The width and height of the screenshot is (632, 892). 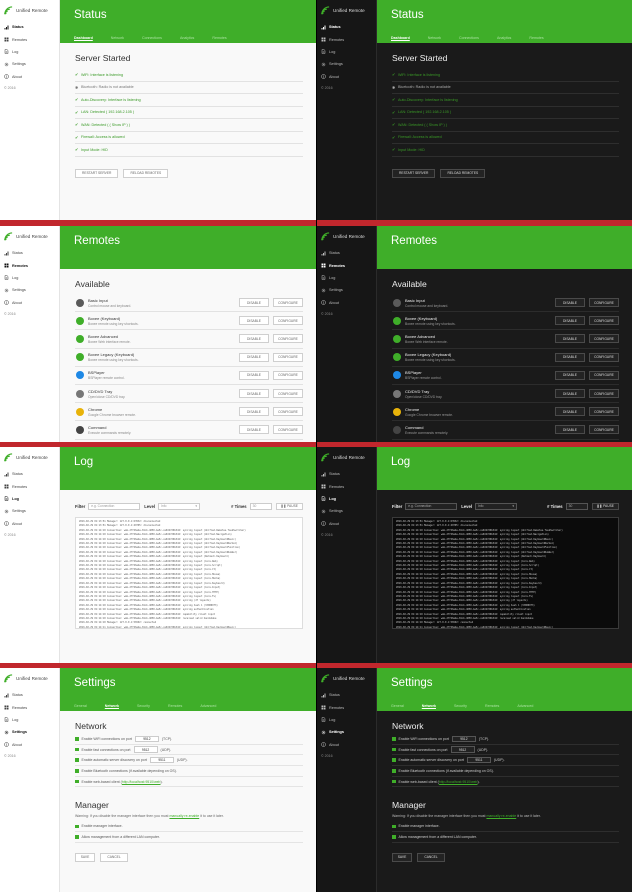 I want to click on tab-analytics: Analytics, so click(x=187, y=38).